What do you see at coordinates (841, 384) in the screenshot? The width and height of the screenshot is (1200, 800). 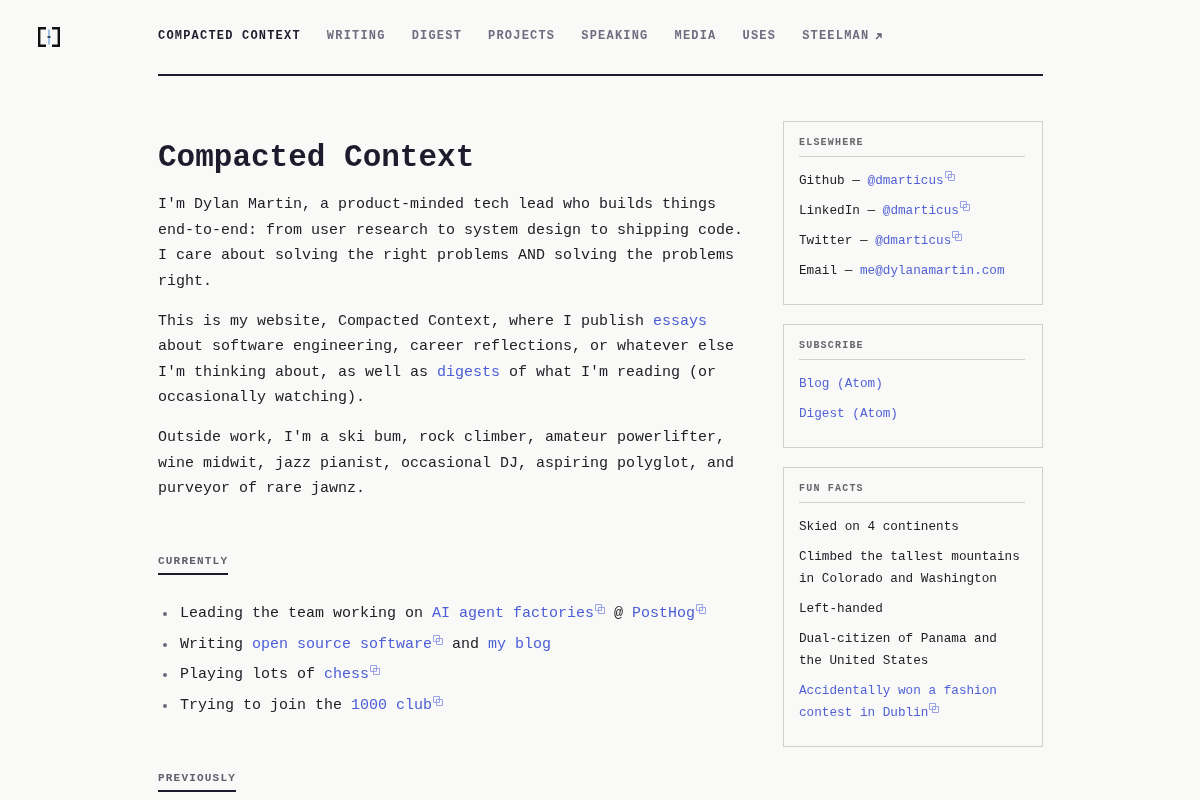 I see `text-link: Blog (Atom)` at bounding box center [841, 384].